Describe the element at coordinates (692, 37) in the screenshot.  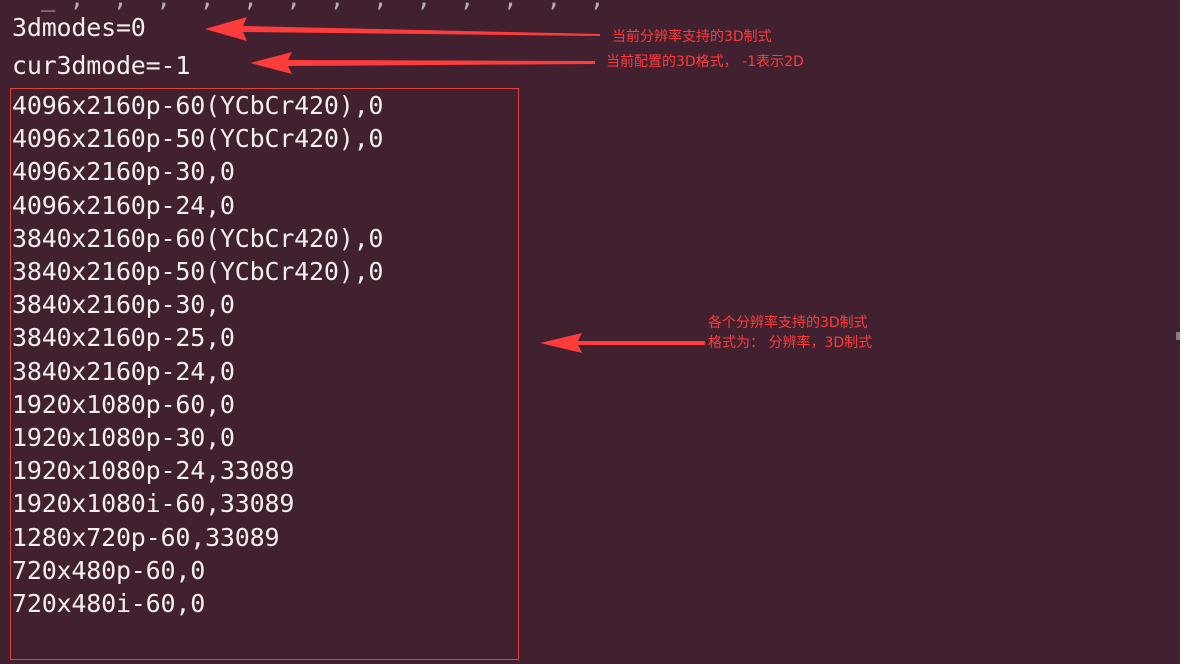
I see `modes-annotation: 当前分辨率支持的3D制式` at that location.